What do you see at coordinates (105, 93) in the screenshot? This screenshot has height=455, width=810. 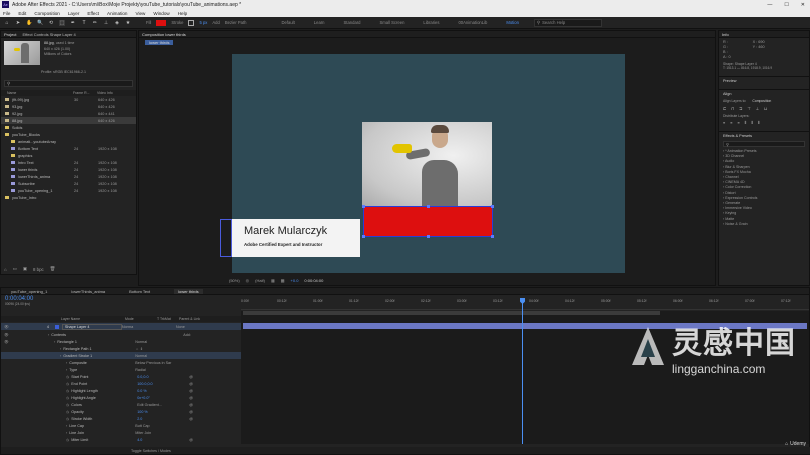 I see `header-video-info: Video Info` at bounding box center [105, 93].